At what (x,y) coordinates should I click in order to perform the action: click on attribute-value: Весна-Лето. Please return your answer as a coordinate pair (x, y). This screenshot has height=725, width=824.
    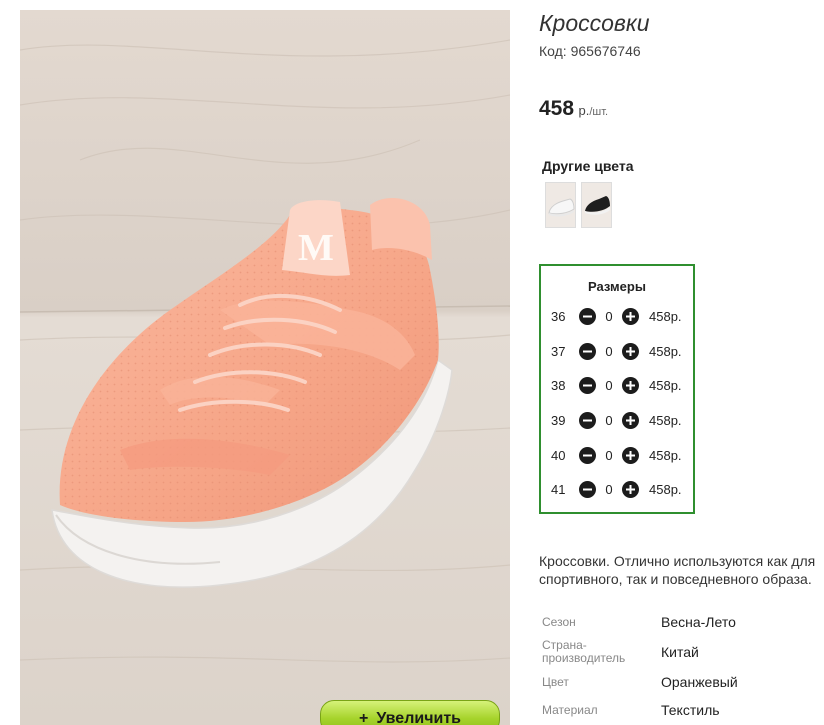
    Looking at the image, I should click on (698, 622).